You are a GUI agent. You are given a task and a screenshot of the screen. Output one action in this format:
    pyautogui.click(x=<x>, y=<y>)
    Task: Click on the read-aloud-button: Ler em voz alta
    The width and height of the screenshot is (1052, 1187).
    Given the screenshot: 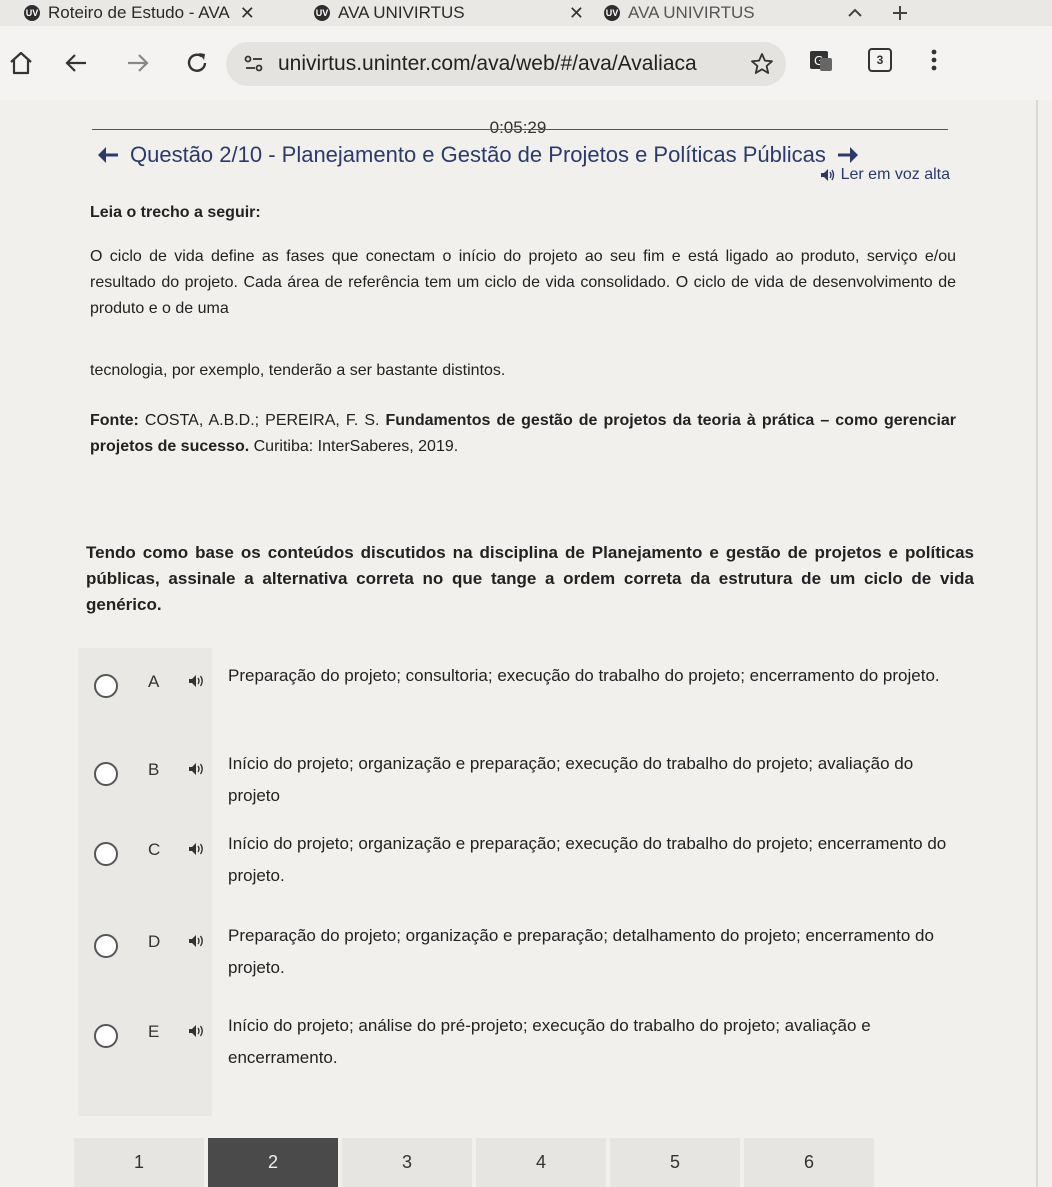 What is the action you would take?
    pyautogui.click(x=885, y=175)
    